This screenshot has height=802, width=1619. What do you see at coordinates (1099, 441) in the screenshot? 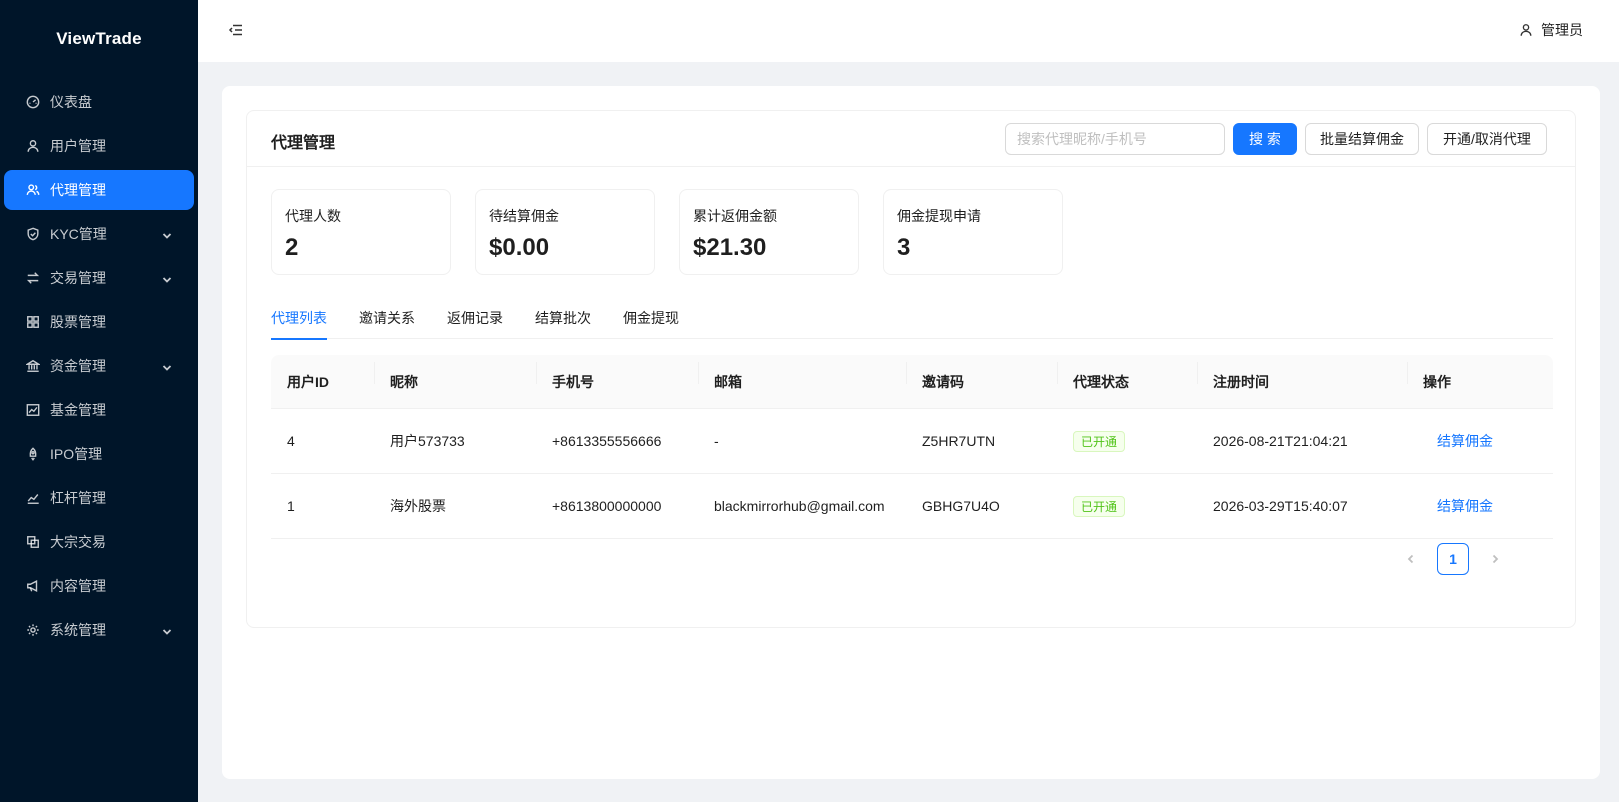
I see `status-badge: 已开通` at bounding box center [1099, 441].